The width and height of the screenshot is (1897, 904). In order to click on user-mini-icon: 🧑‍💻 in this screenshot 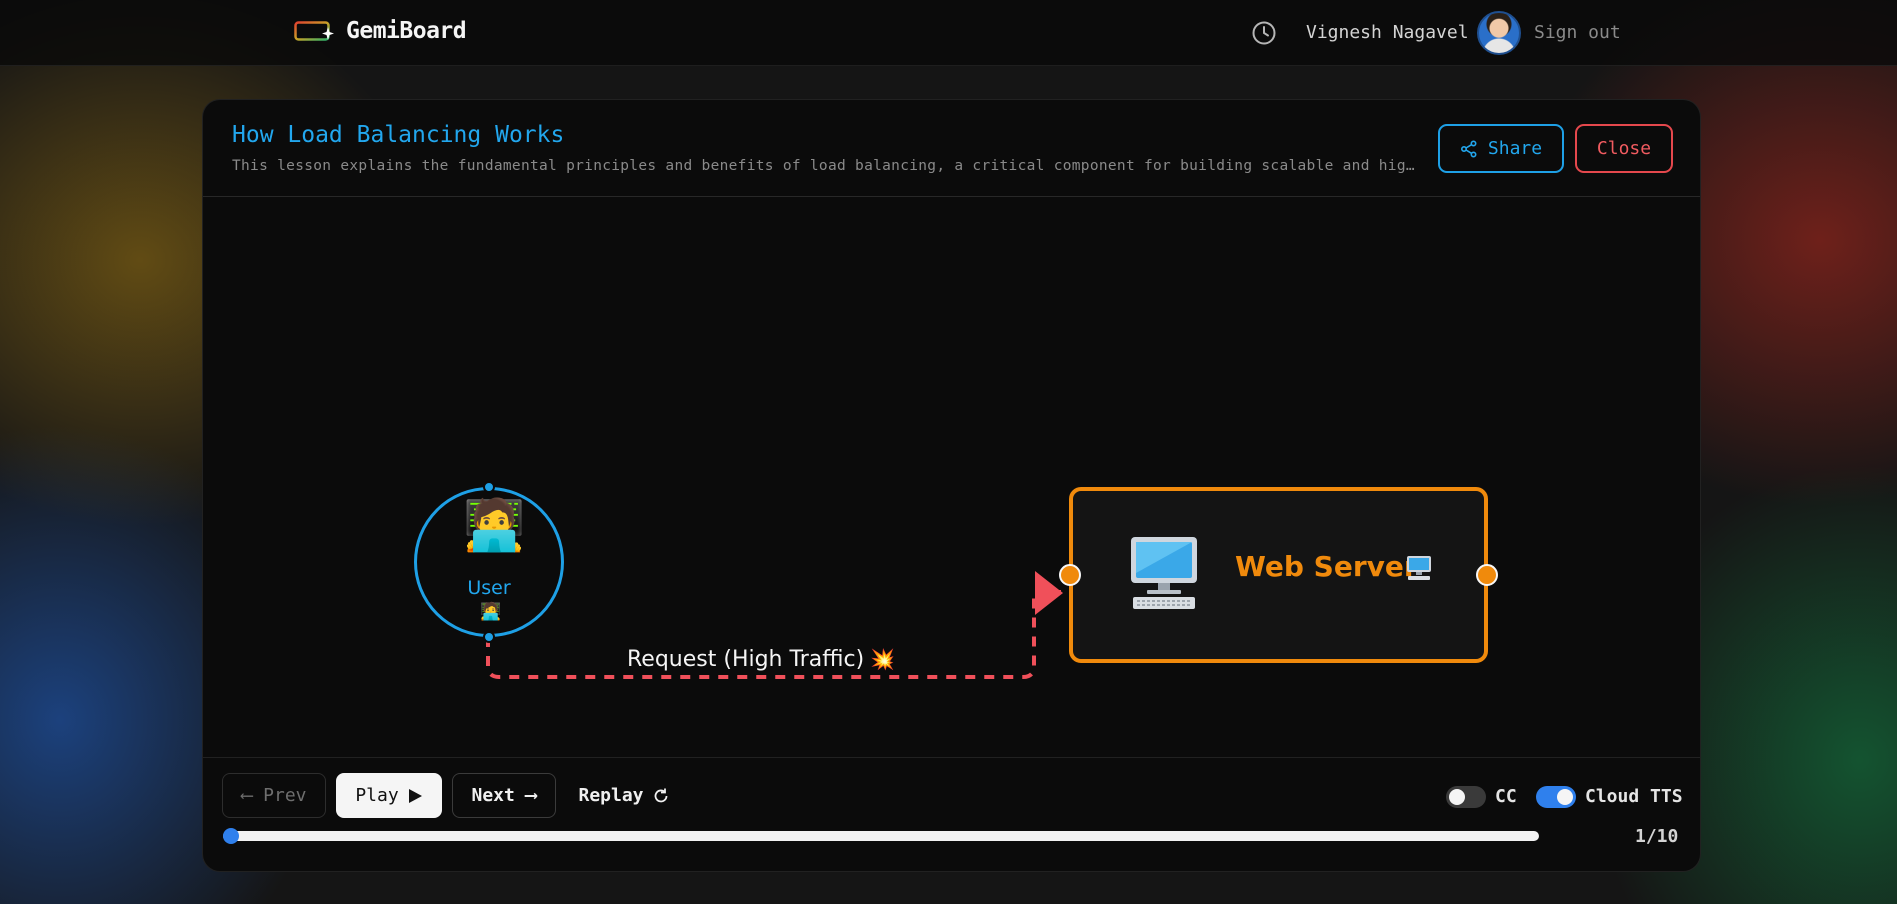, I will do `click(491, 612)`.